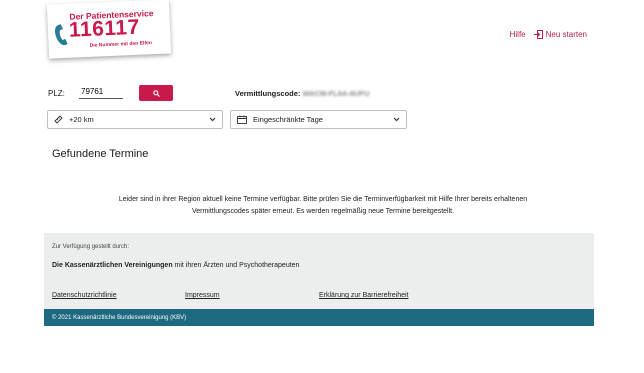 The height and width of the screenshot is (373, 644). I want to click on days-select: Eingeschränkte Tage, so click(318, 119).